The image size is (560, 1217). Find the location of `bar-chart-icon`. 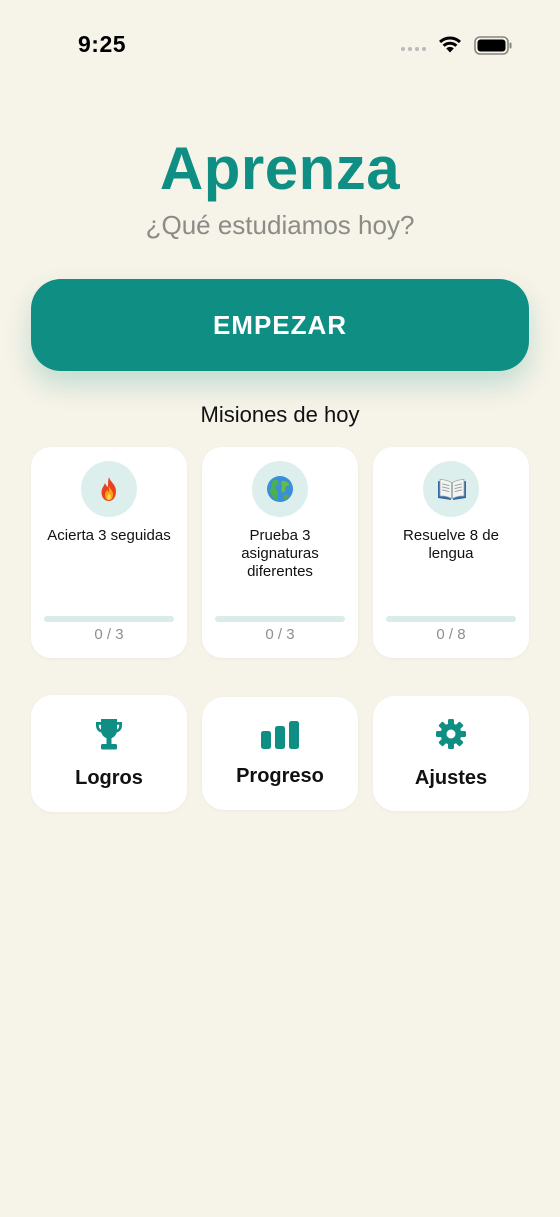

bar-chart-icon is located at coordinates (280, 735).